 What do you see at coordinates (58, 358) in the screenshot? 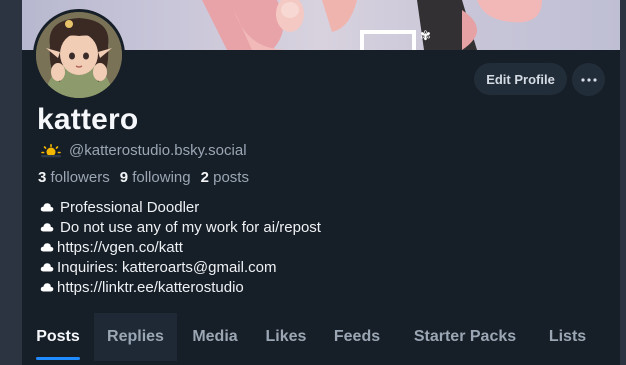
I see `active-tab-indicator` at bounding box center [58, 358].